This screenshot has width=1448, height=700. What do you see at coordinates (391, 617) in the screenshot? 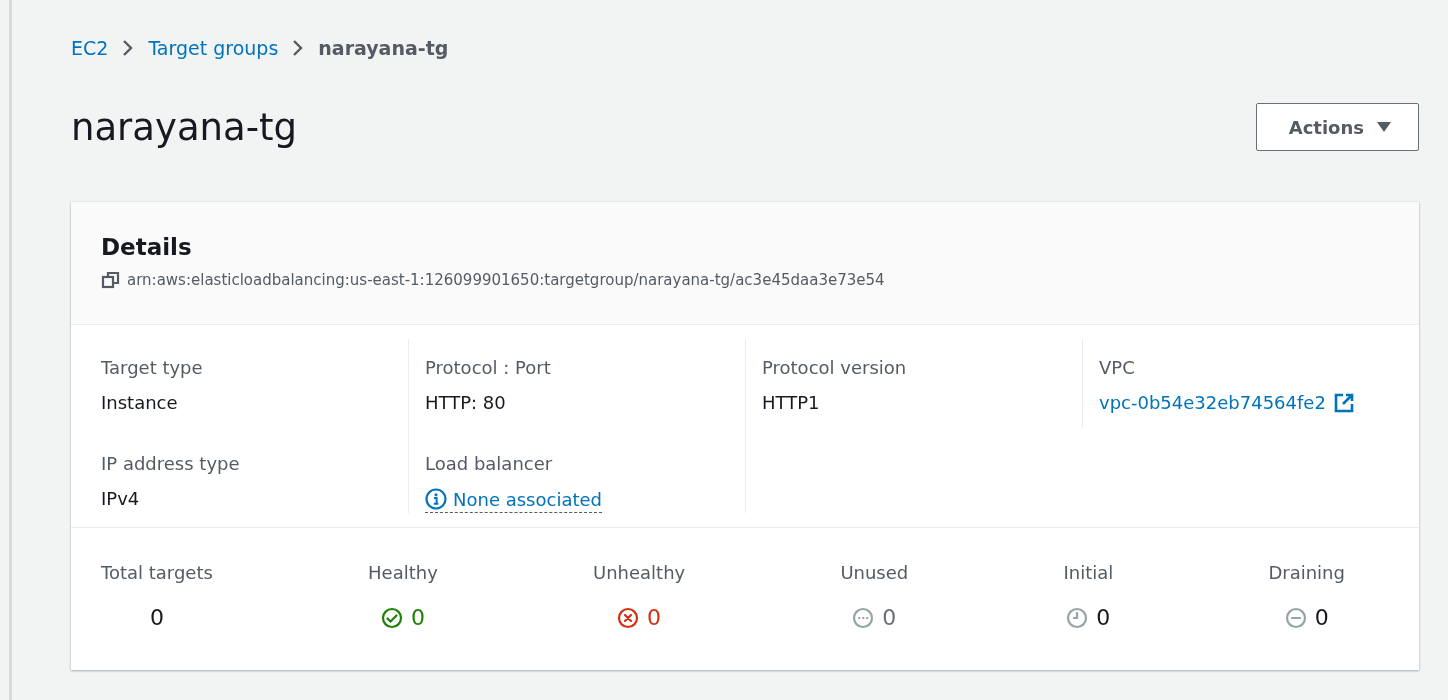
I see `check-circle-icon` at bounding box center [391, 617].